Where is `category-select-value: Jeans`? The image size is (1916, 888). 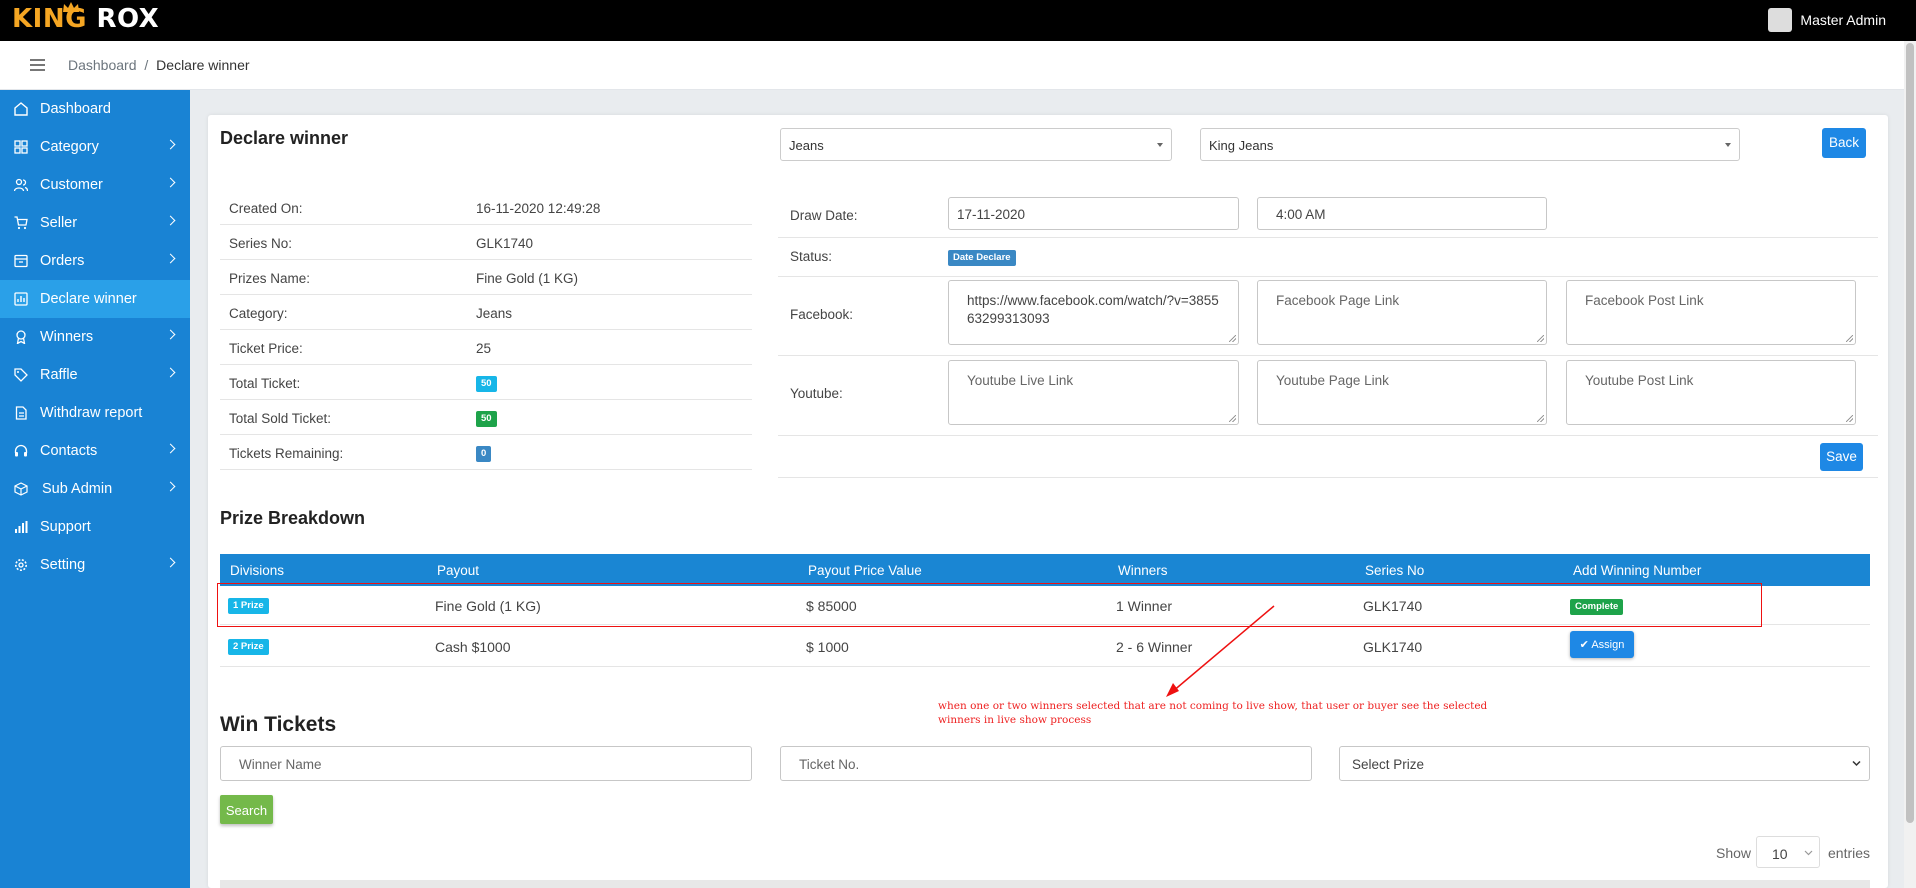
category-select-value: Jeans is located at coordinates (806, 145).